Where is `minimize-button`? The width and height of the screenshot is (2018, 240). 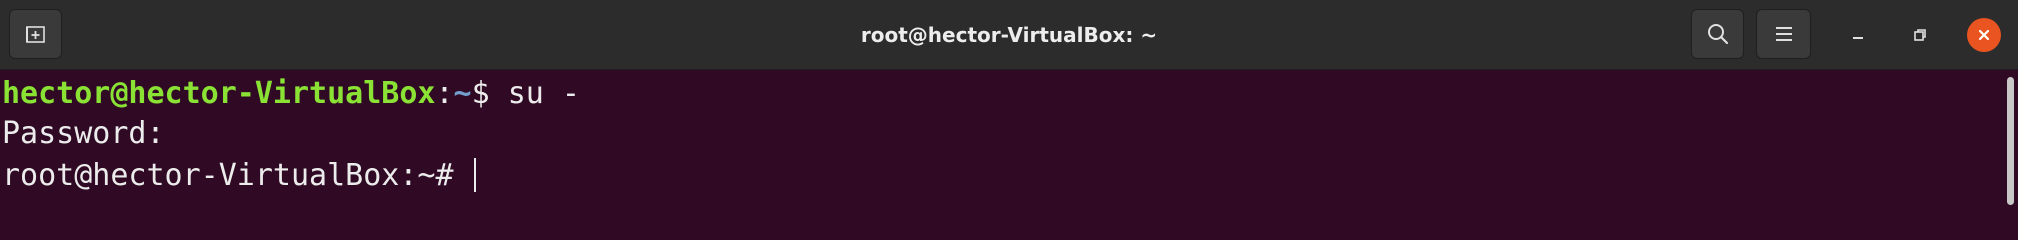
minimize-button is located at coordinates (1858, 35).